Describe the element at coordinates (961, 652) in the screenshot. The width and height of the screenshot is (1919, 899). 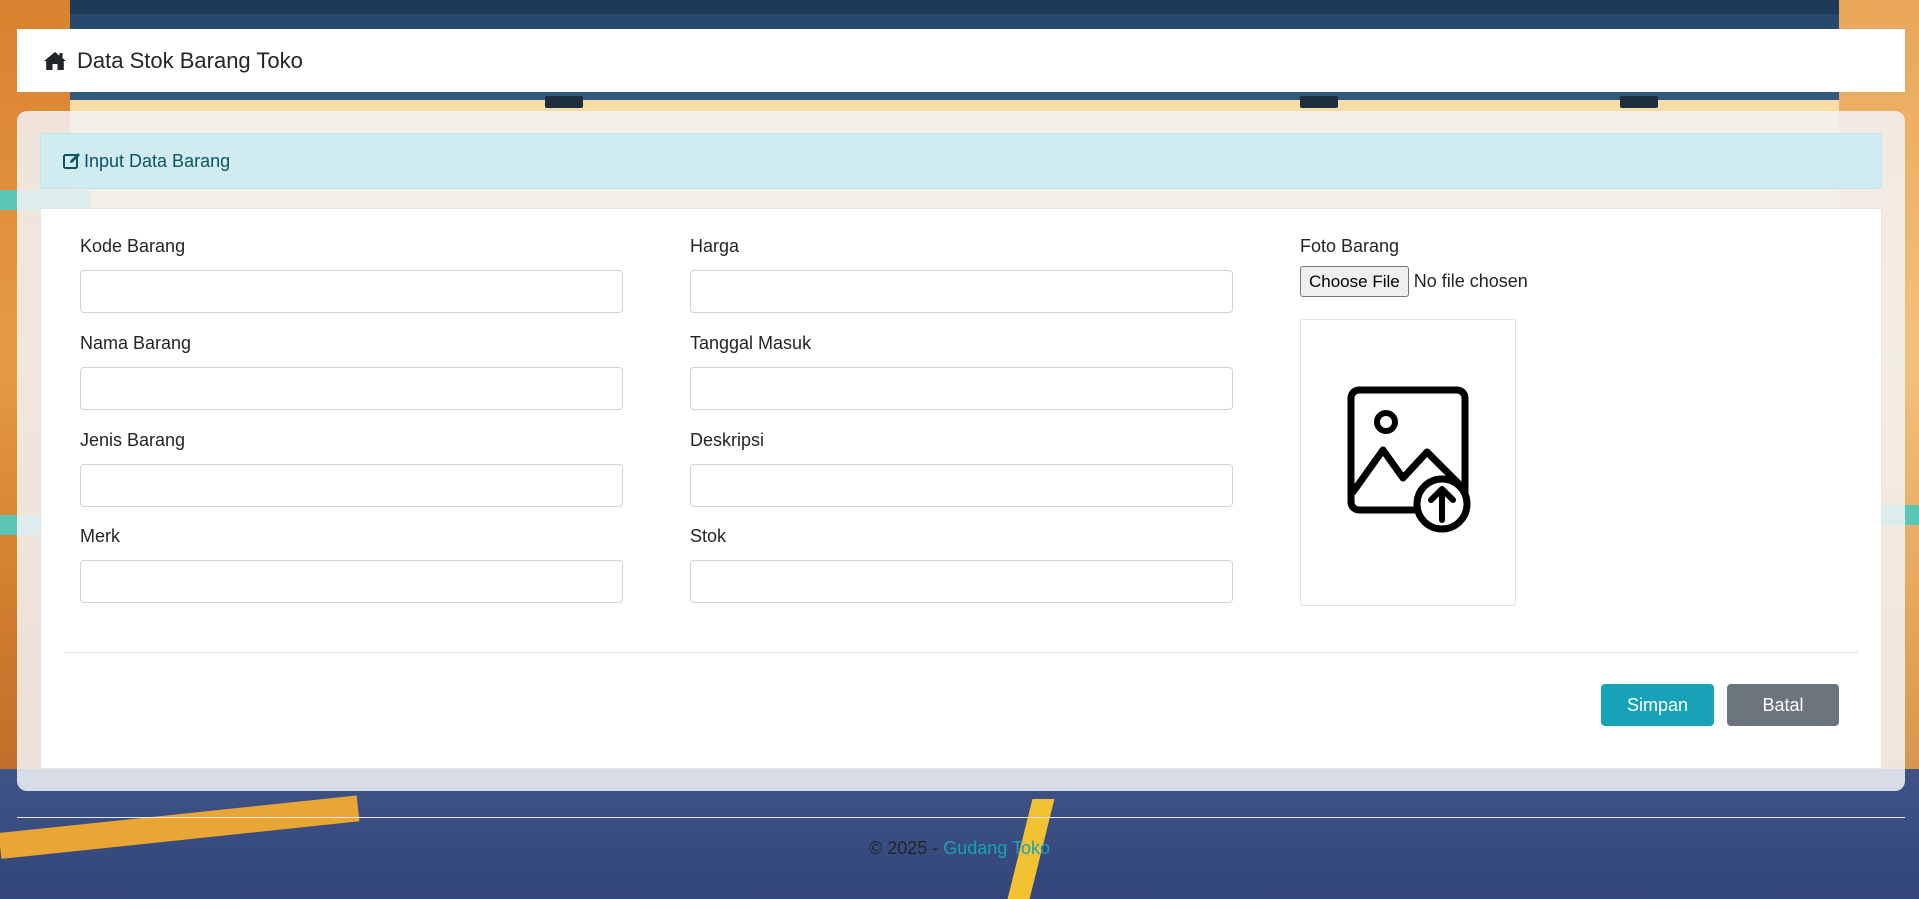
I see `form-divider` at that location.